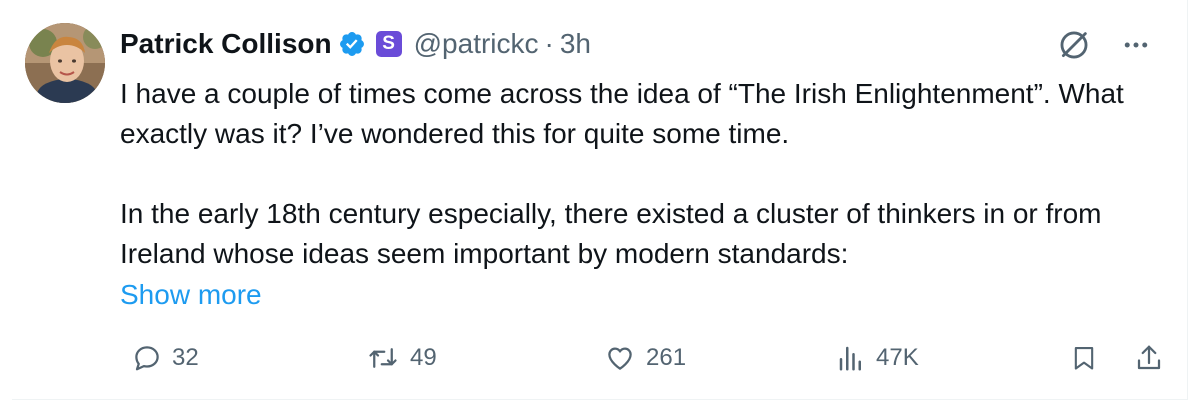  I want to click on action-bar: 32 49 261 47K, so click(645, 358).